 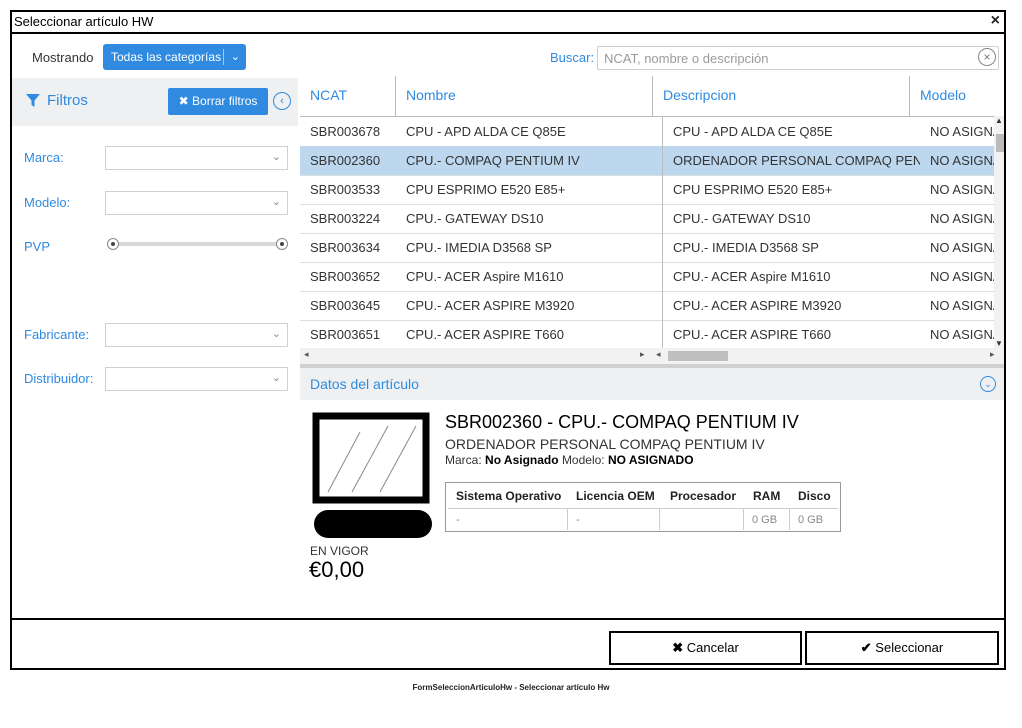 What do you see at coordinates (485, 334) in the screenshot?
I see `cell-nombre: CPU.- ACER ASPIRE T660` at bounding box center [485, 334].